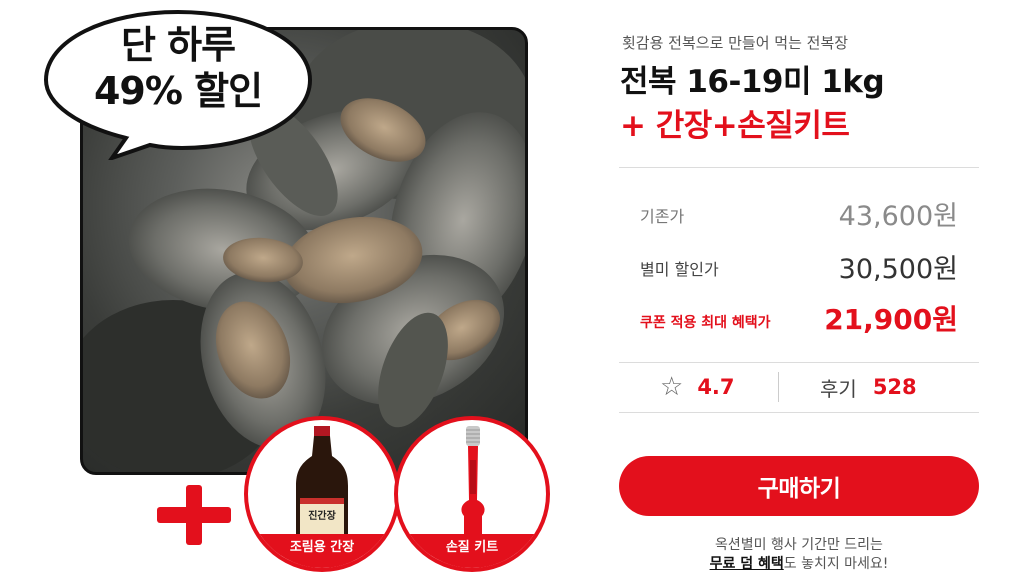 This screenshot has width=1010, height=573. Describe the element at coordinates (836, 564) in the screenshot. I see `promo-notice-rest: 도 놓치지 마세요!` at that location.